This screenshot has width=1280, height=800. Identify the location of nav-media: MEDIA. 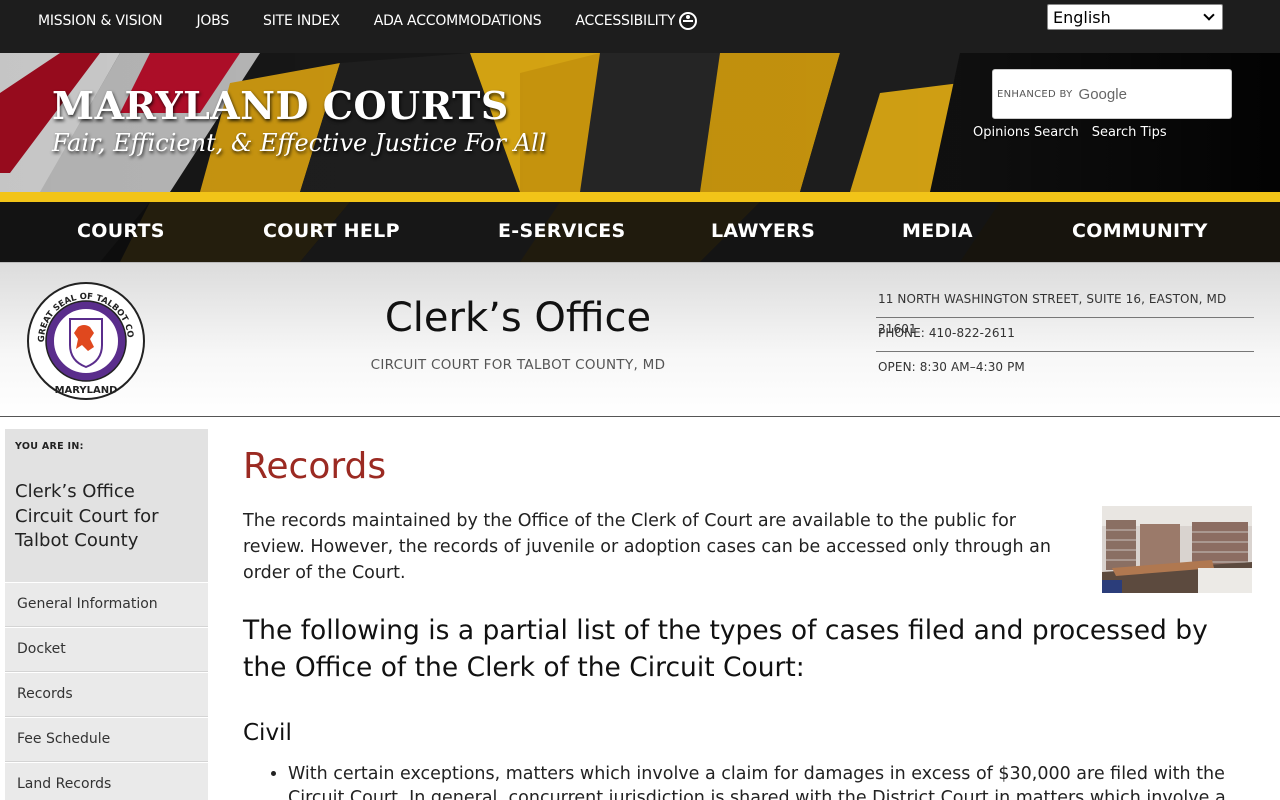
(937, 231).